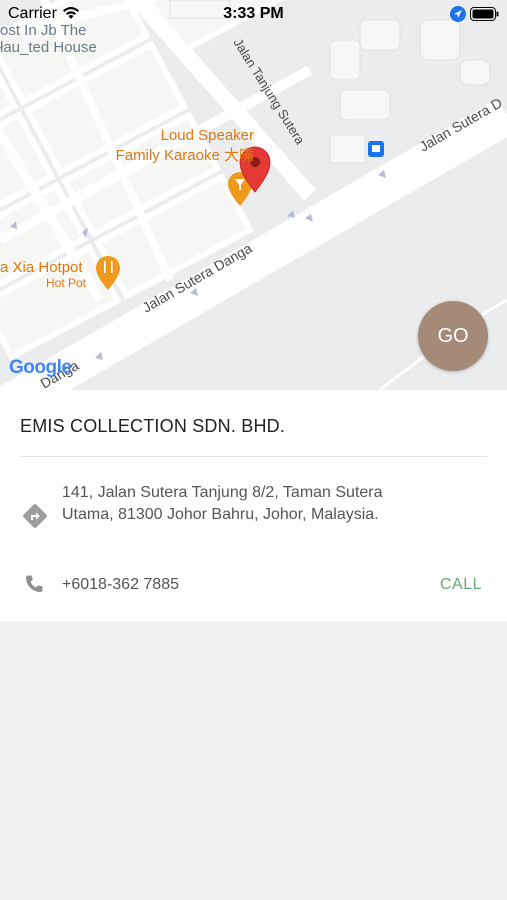 This screenshot has width=507, height=900. I want to click on poi-label-line: a Xia Hotpot, so click(41, 267).